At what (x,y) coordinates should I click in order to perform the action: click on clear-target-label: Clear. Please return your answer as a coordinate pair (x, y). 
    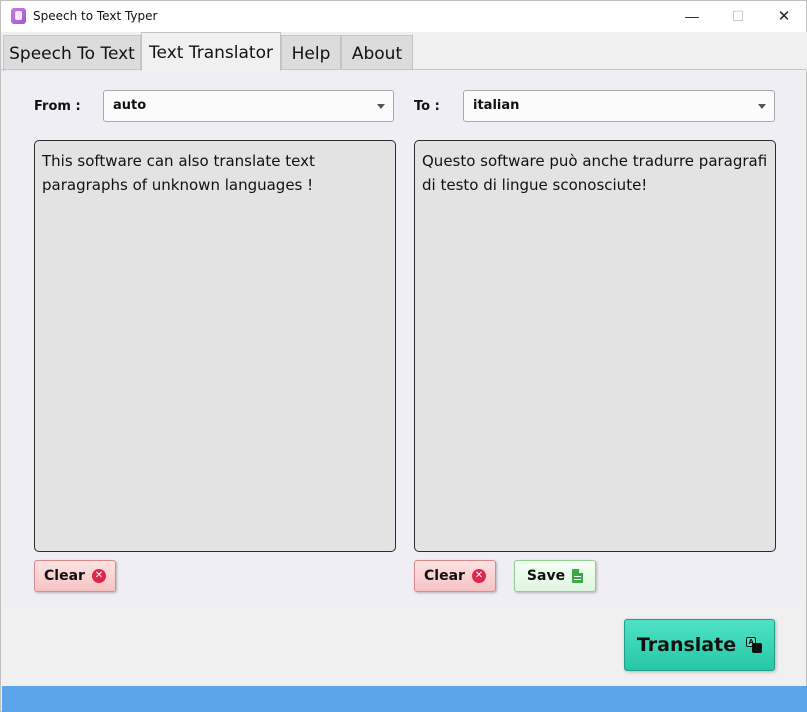
    Looking at the image, I should click on (444, 576).